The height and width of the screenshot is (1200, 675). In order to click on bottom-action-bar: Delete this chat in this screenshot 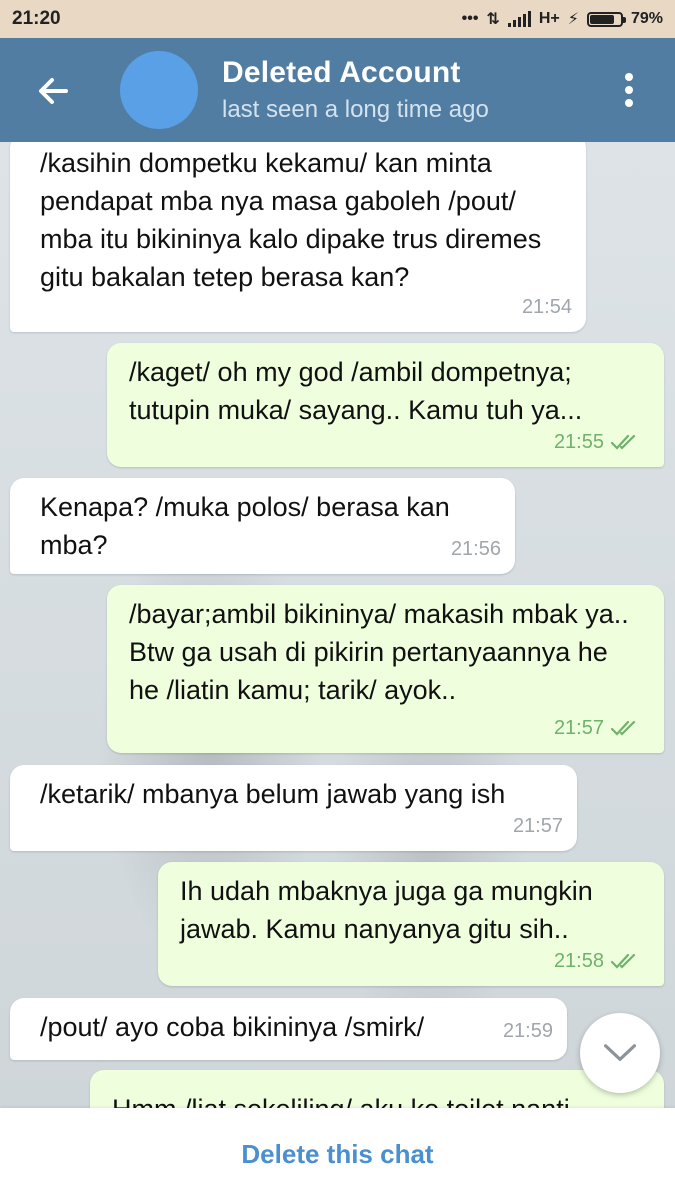, I will do `click(337, 1154)`.